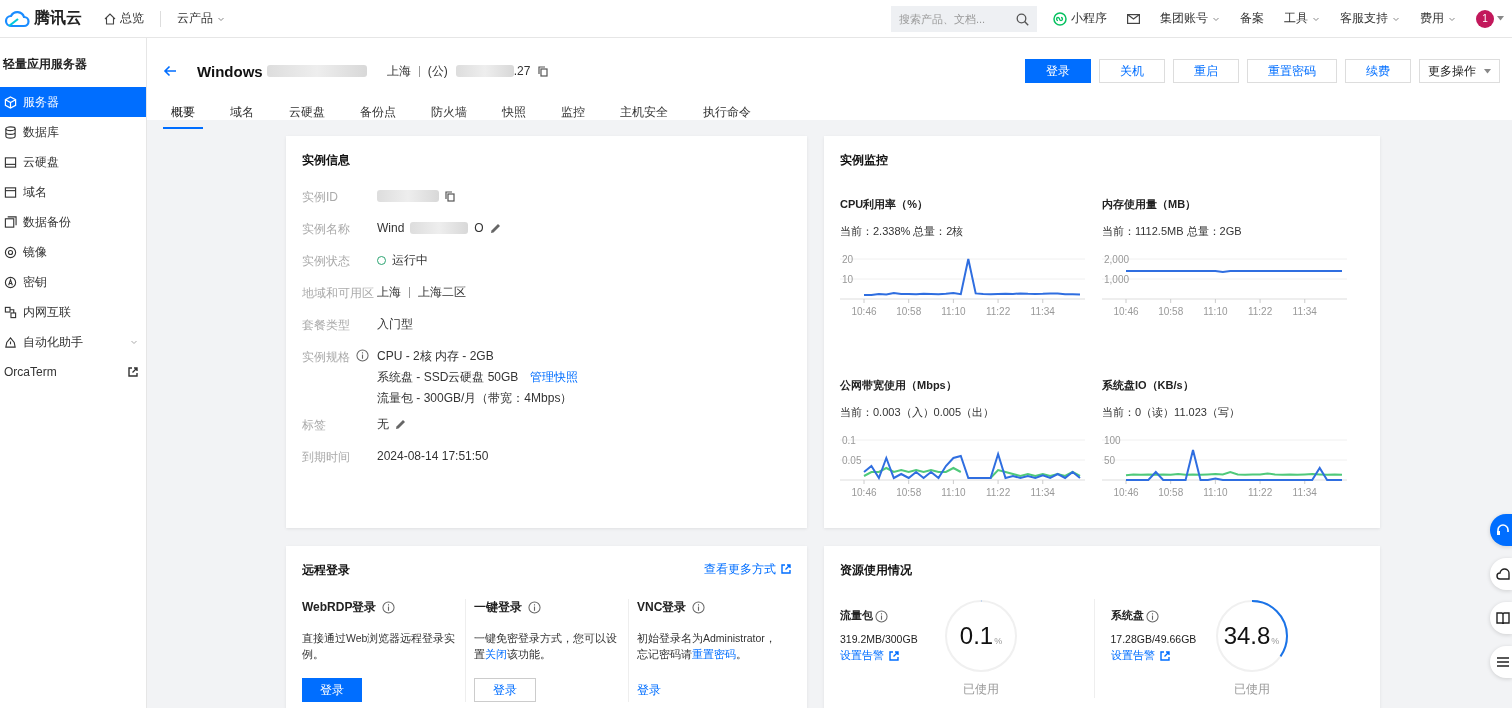  I want to click on sidebar-item: 镜像, so click(73, 252).